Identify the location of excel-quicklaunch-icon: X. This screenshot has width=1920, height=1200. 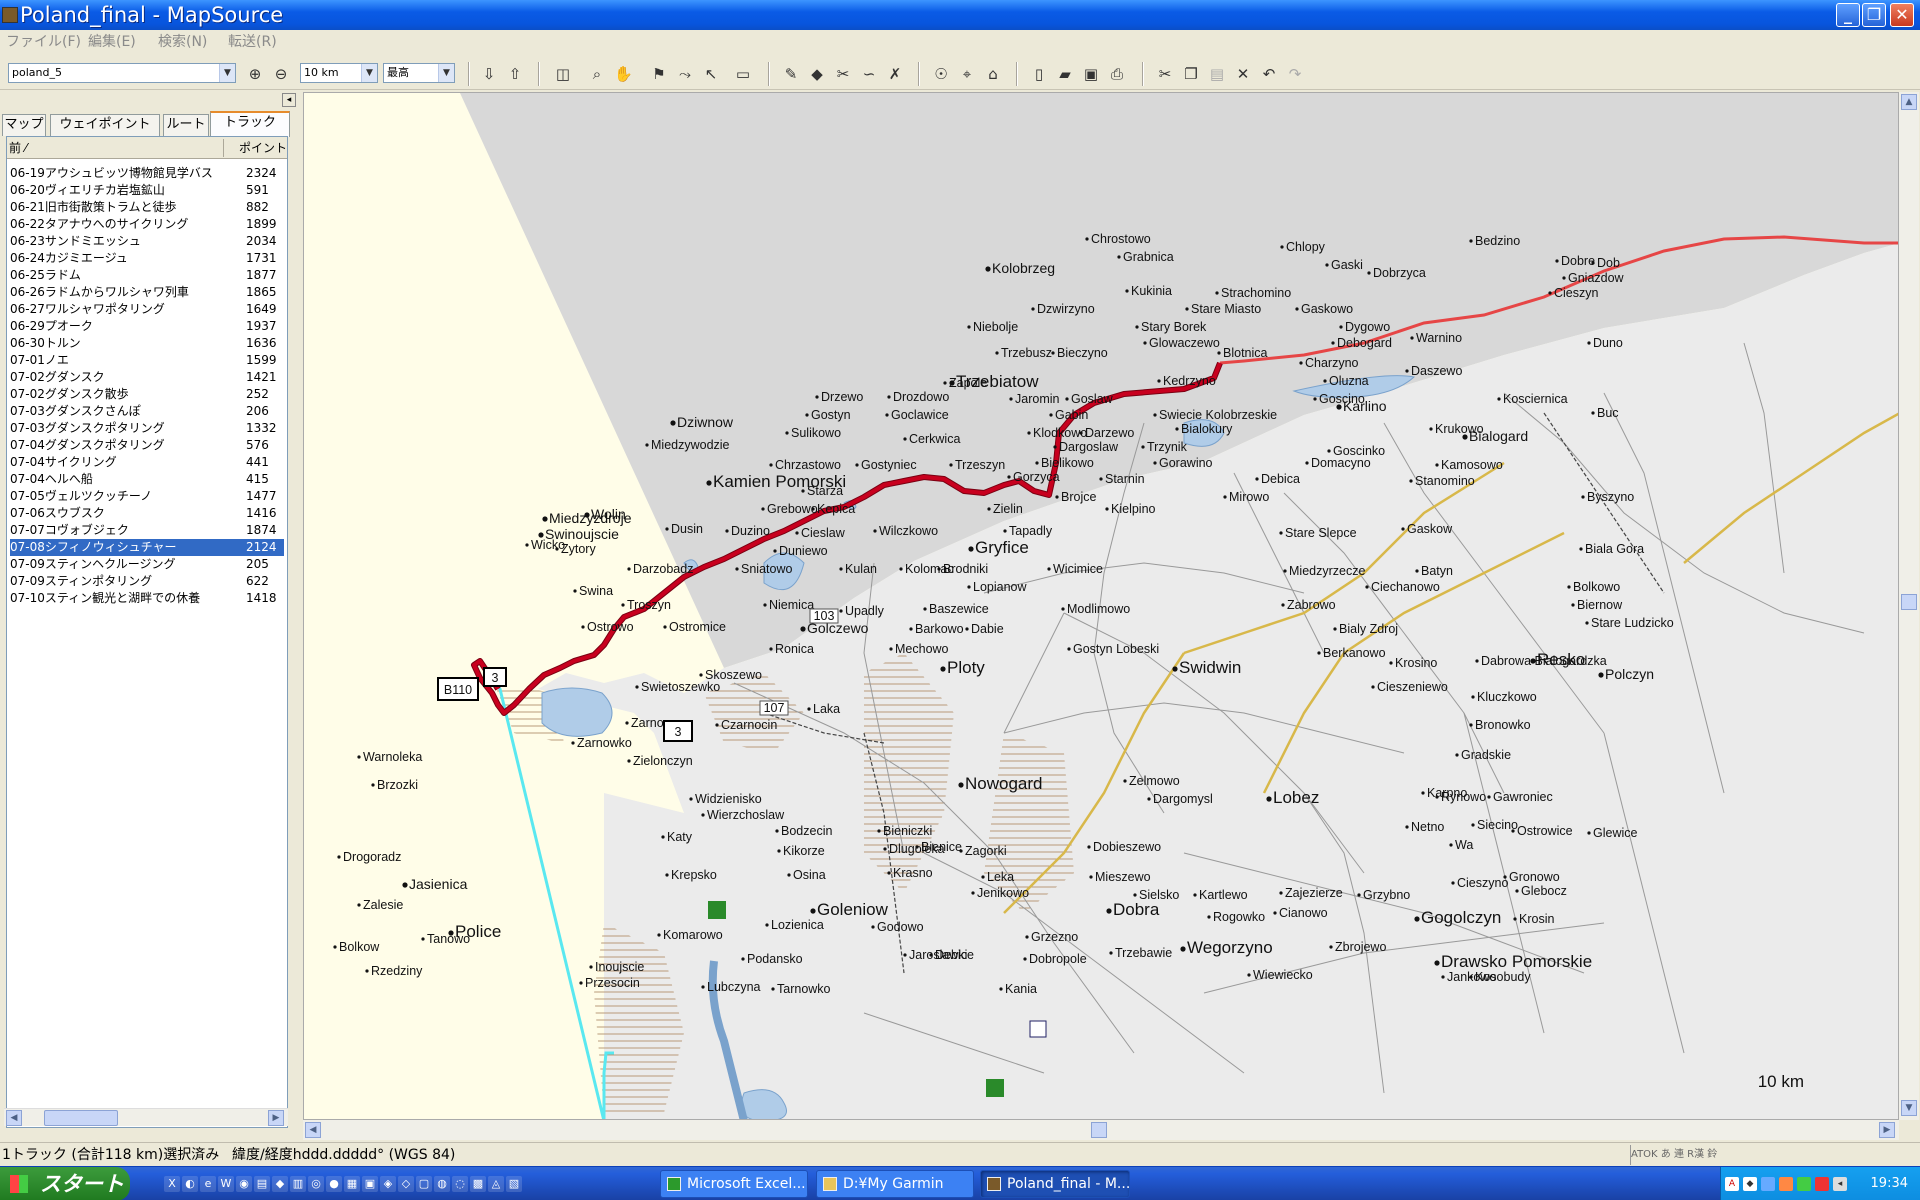
(172, 1184).